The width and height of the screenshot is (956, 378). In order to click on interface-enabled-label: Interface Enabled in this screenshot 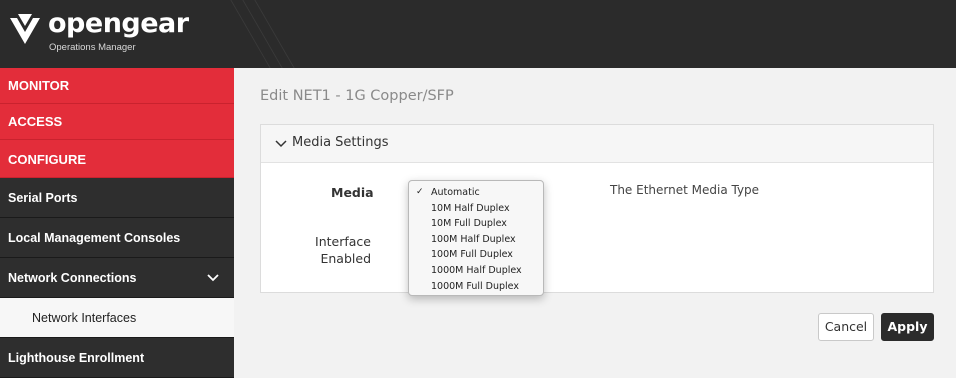, I will do `click(343, 250)`.